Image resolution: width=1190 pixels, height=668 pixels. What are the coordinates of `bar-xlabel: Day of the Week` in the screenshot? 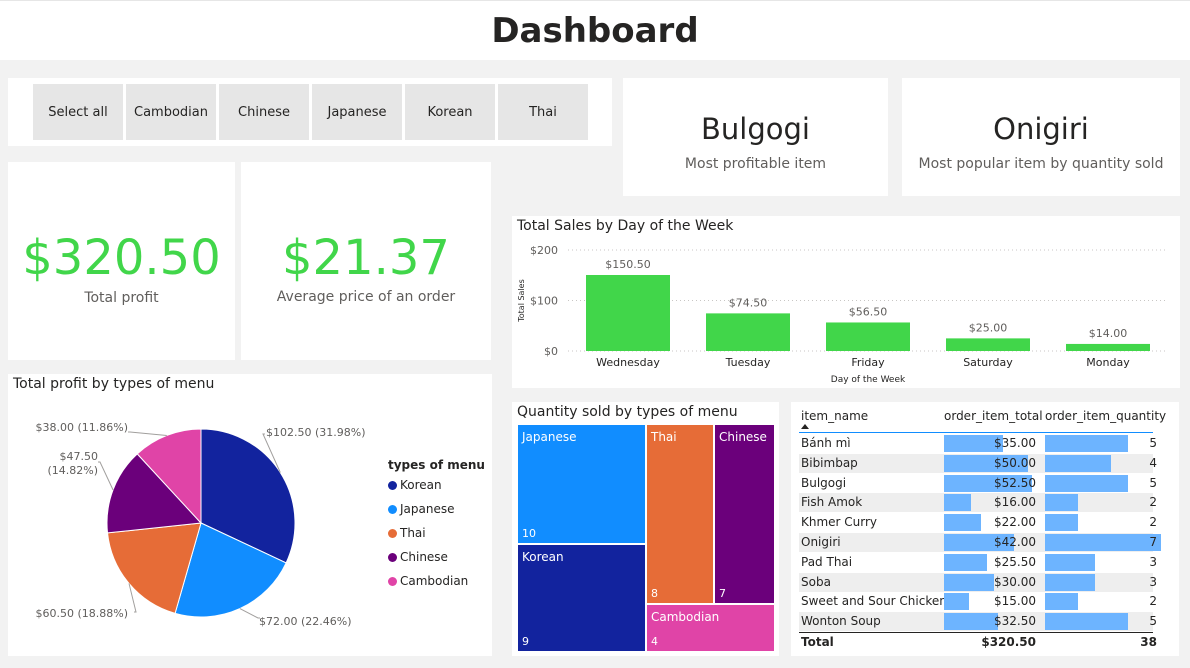 It's located at (868, 380).